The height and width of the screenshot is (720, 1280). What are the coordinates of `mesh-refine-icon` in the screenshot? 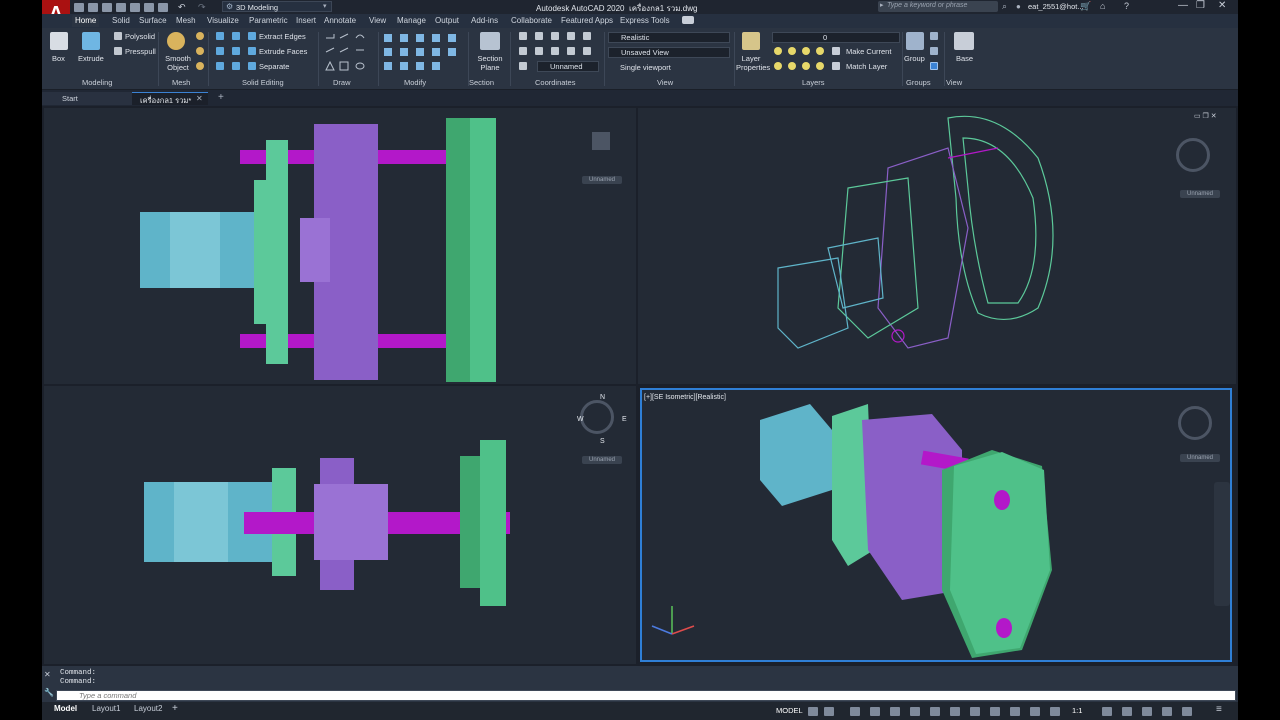 It's located at (200, 66).